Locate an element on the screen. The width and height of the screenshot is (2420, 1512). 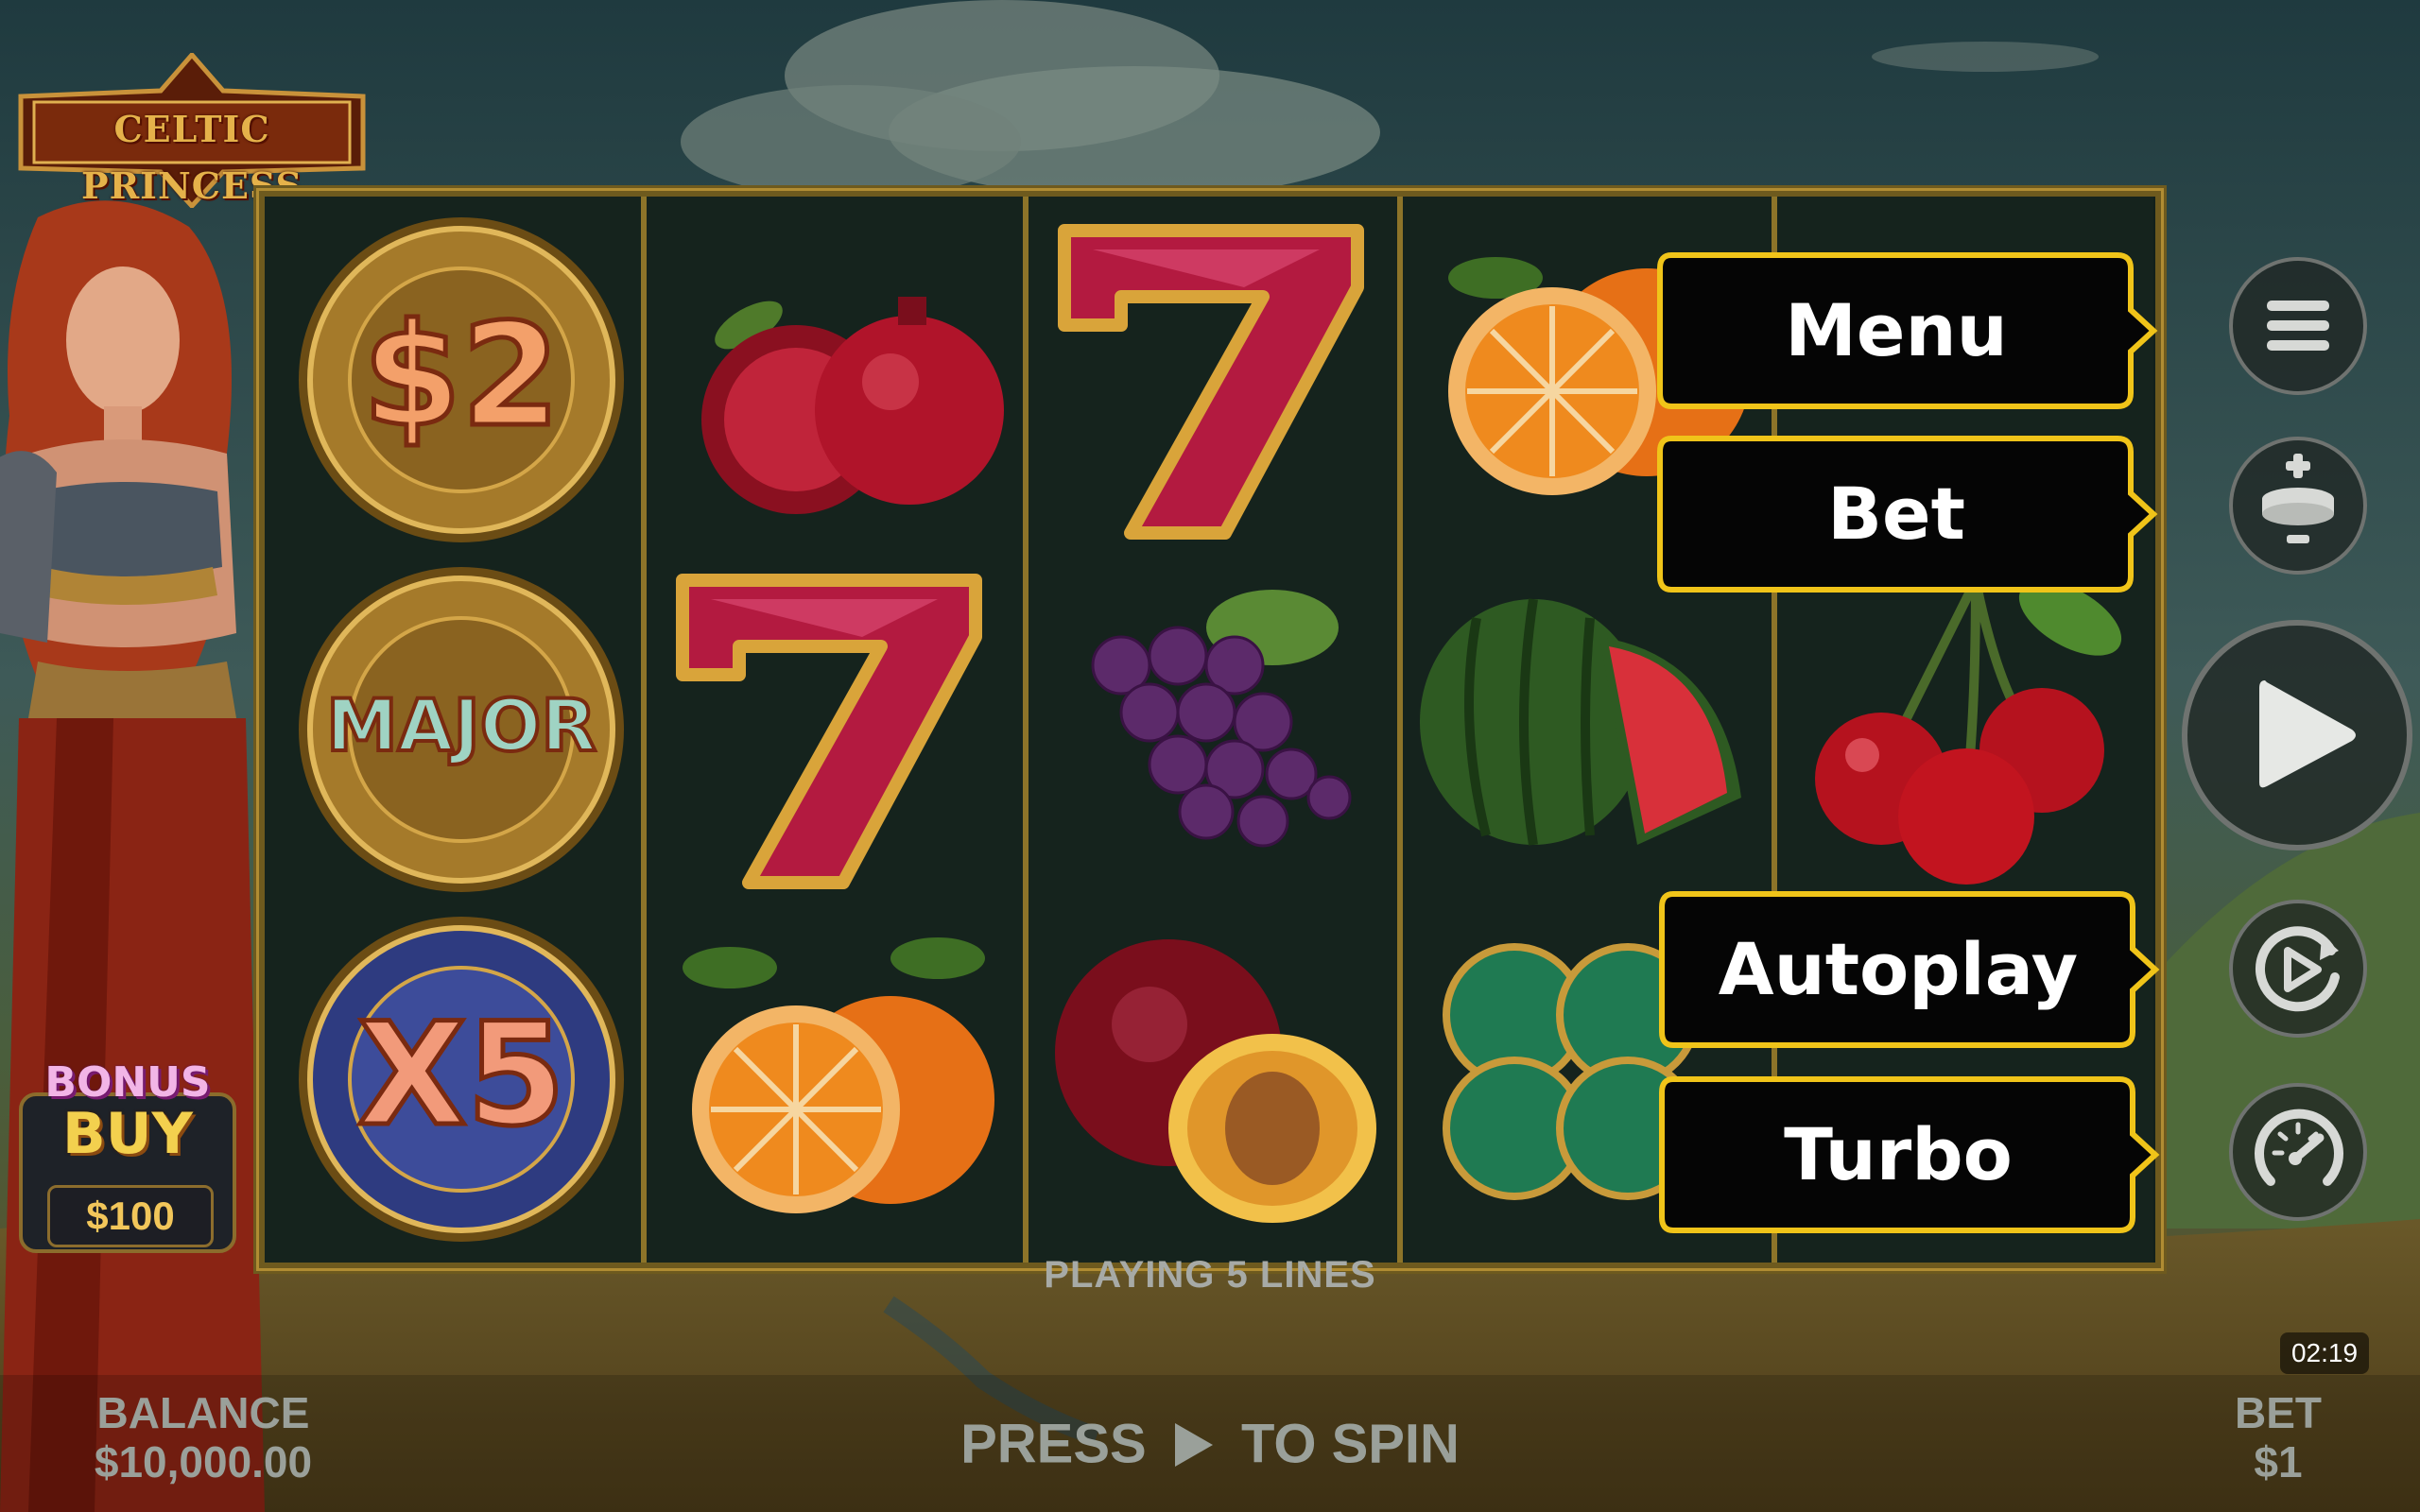
balance-label: BALANCE is located at coordinates (203, 1412).